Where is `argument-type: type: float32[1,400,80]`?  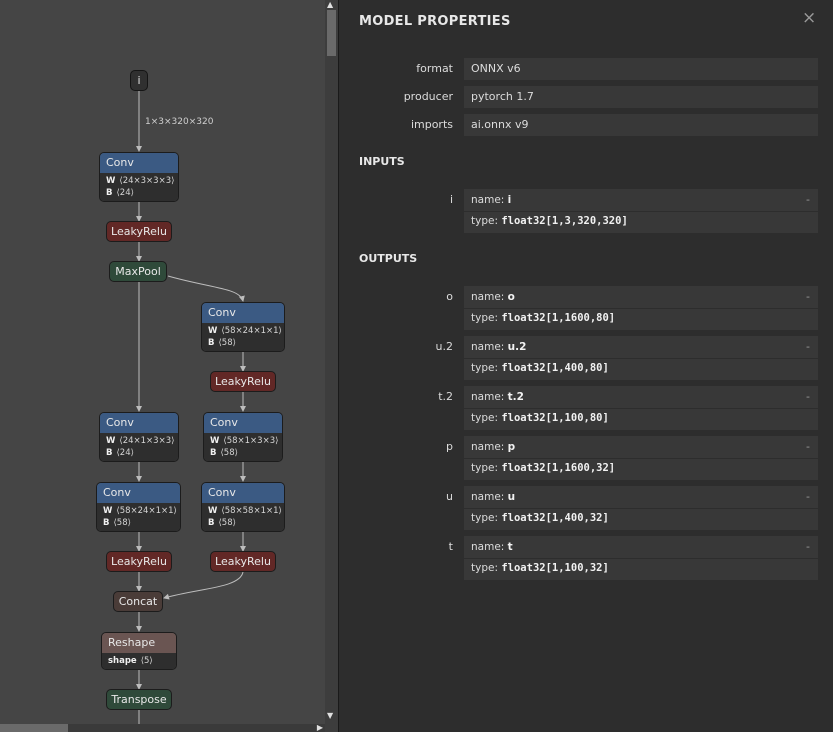 argument-type: type: float32[1,400,80] is located at coordinates (540, 368).